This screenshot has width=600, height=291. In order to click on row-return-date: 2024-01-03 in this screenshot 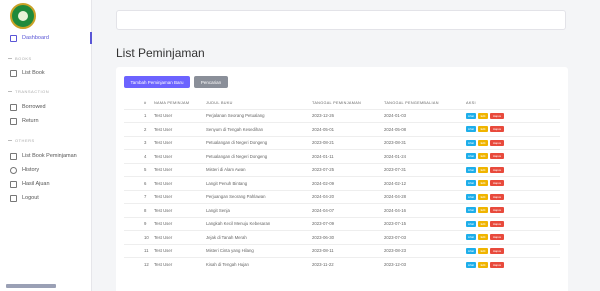, I will do `click(425, 115)`.